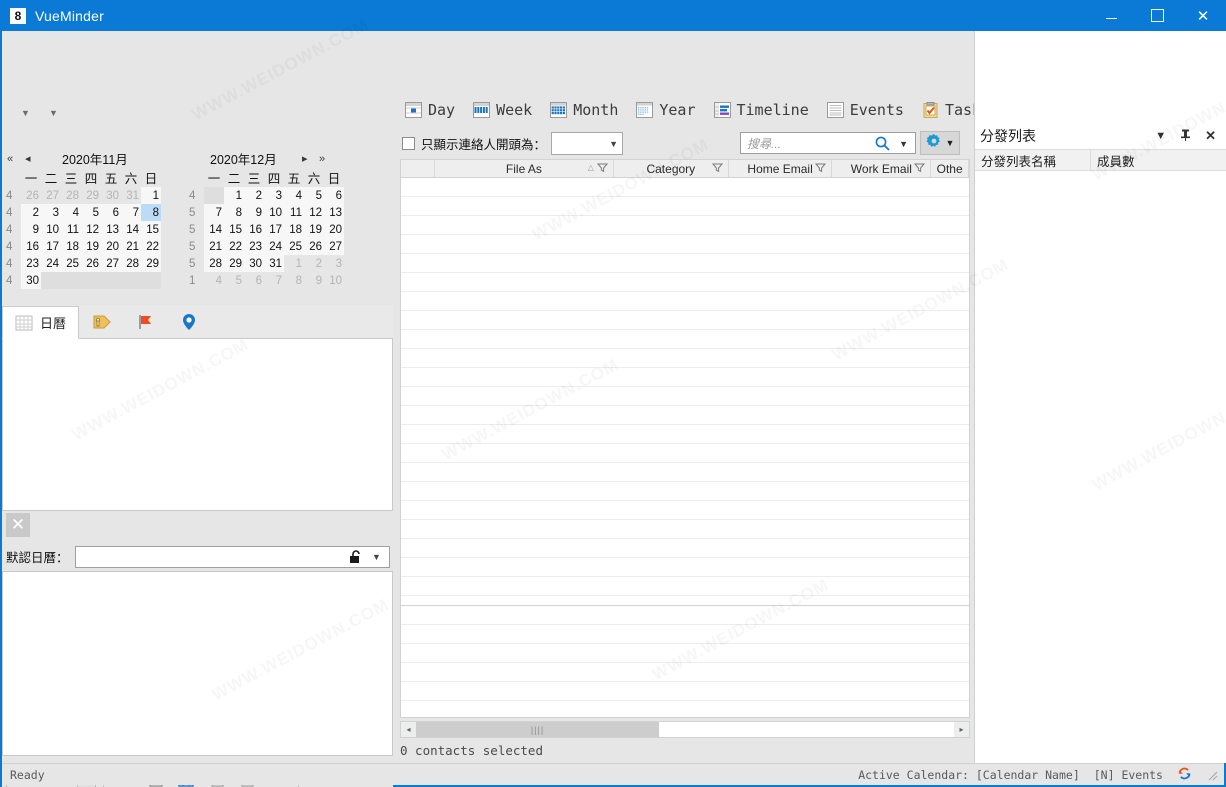 This screenshot has width=1226, height=787. I want to click on calendar-day-cell: 1, so click(234, 195).